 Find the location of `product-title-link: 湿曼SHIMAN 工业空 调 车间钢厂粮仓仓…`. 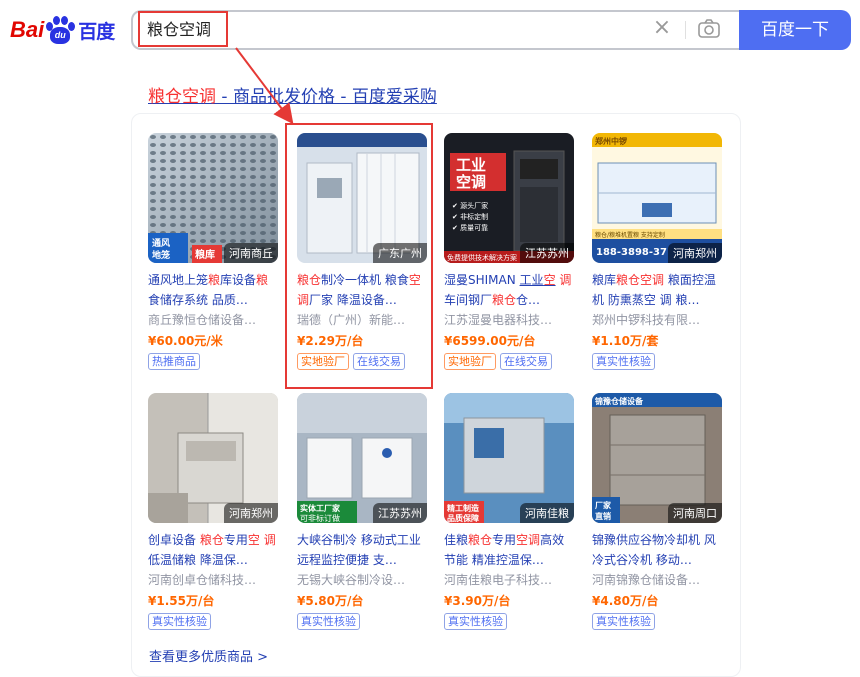

product-title-link: 湿曼SHIMAN 工业空 调 车间钢厂粮仓仓… is located at coordinates (510, 290).